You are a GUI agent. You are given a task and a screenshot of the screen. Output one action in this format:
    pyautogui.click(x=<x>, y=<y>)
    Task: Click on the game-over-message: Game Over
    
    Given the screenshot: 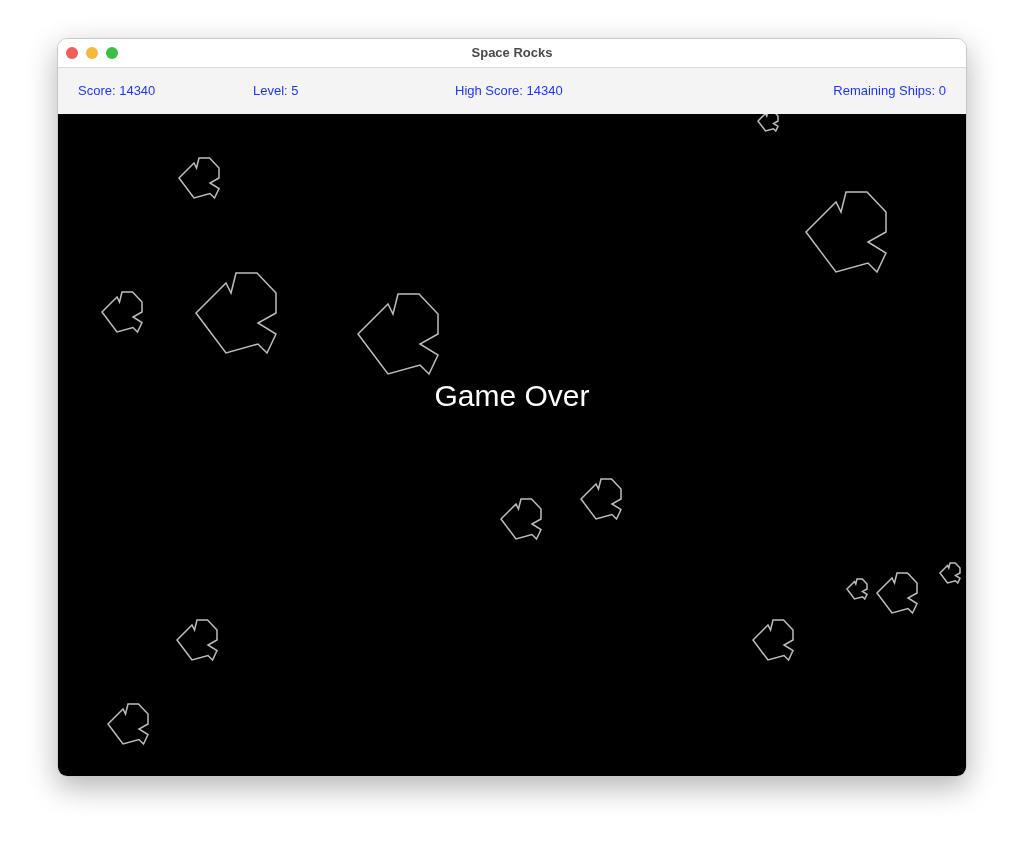 What is the action you would take?
    pyautogui.click(x=512, y=395)
    